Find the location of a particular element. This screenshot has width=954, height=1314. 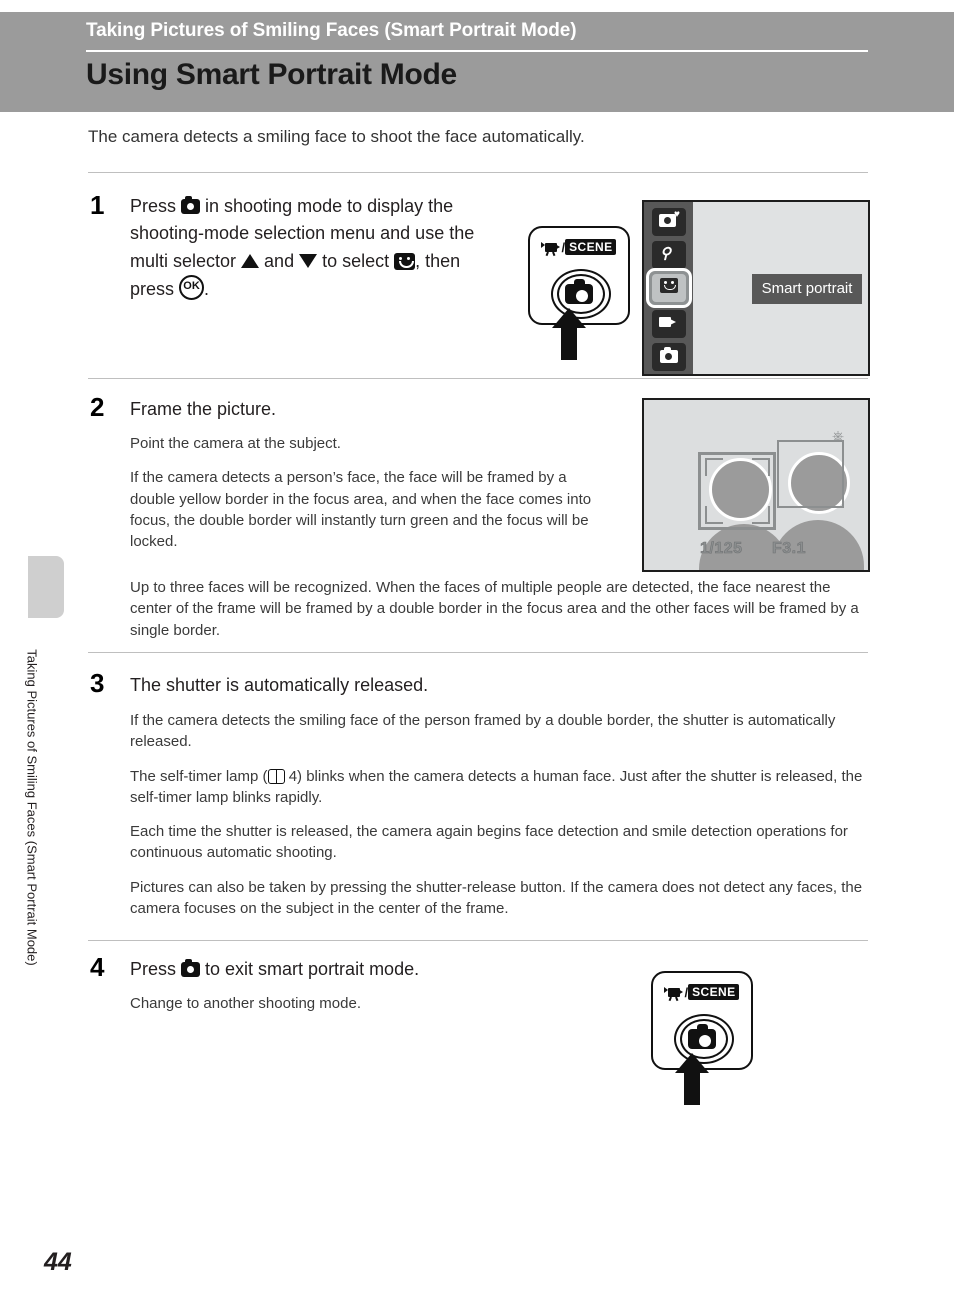

step-3-selftimer-before: The self-timer lamp ( is located at coordinates (199, 776).